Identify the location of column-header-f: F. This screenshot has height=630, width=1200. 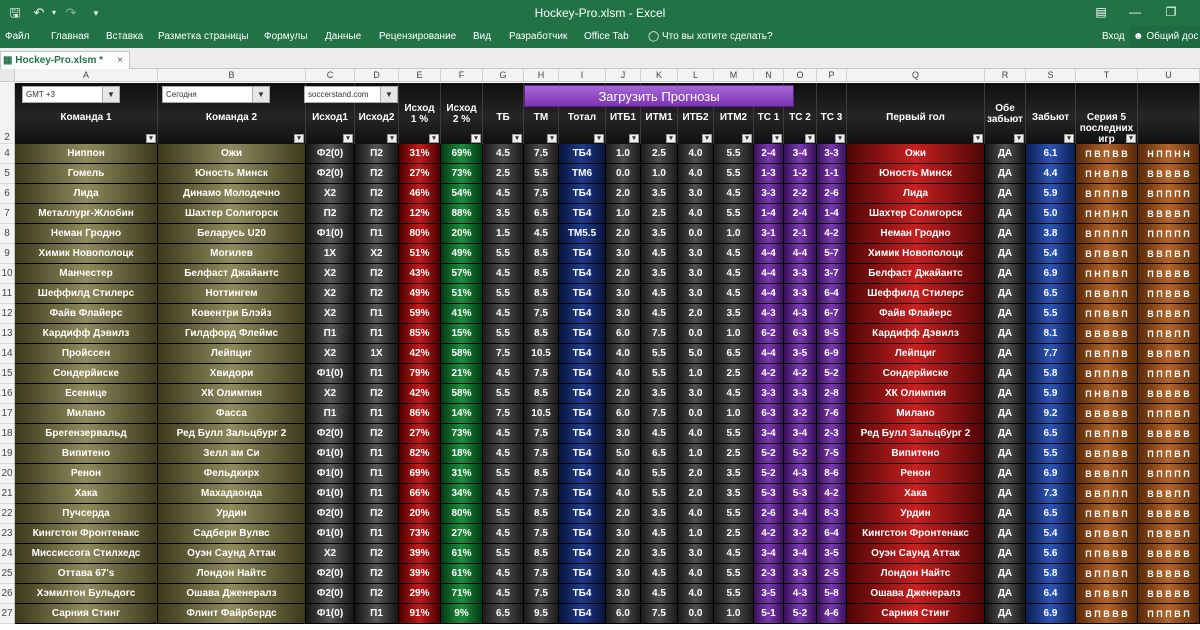
(462, 75).